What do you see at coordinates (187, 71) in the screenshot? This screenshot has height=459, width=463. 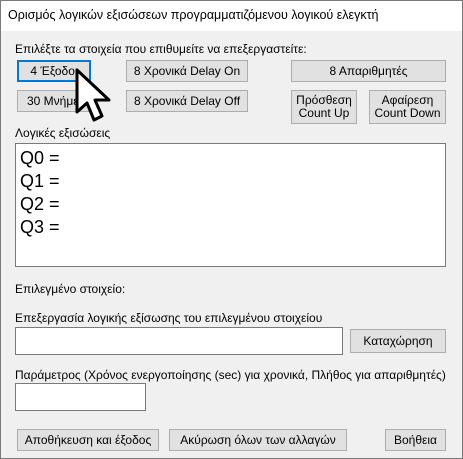 I see `timer-delay-on-button: 8 Χρονικά Delay On` at bounding box center [187, 71].